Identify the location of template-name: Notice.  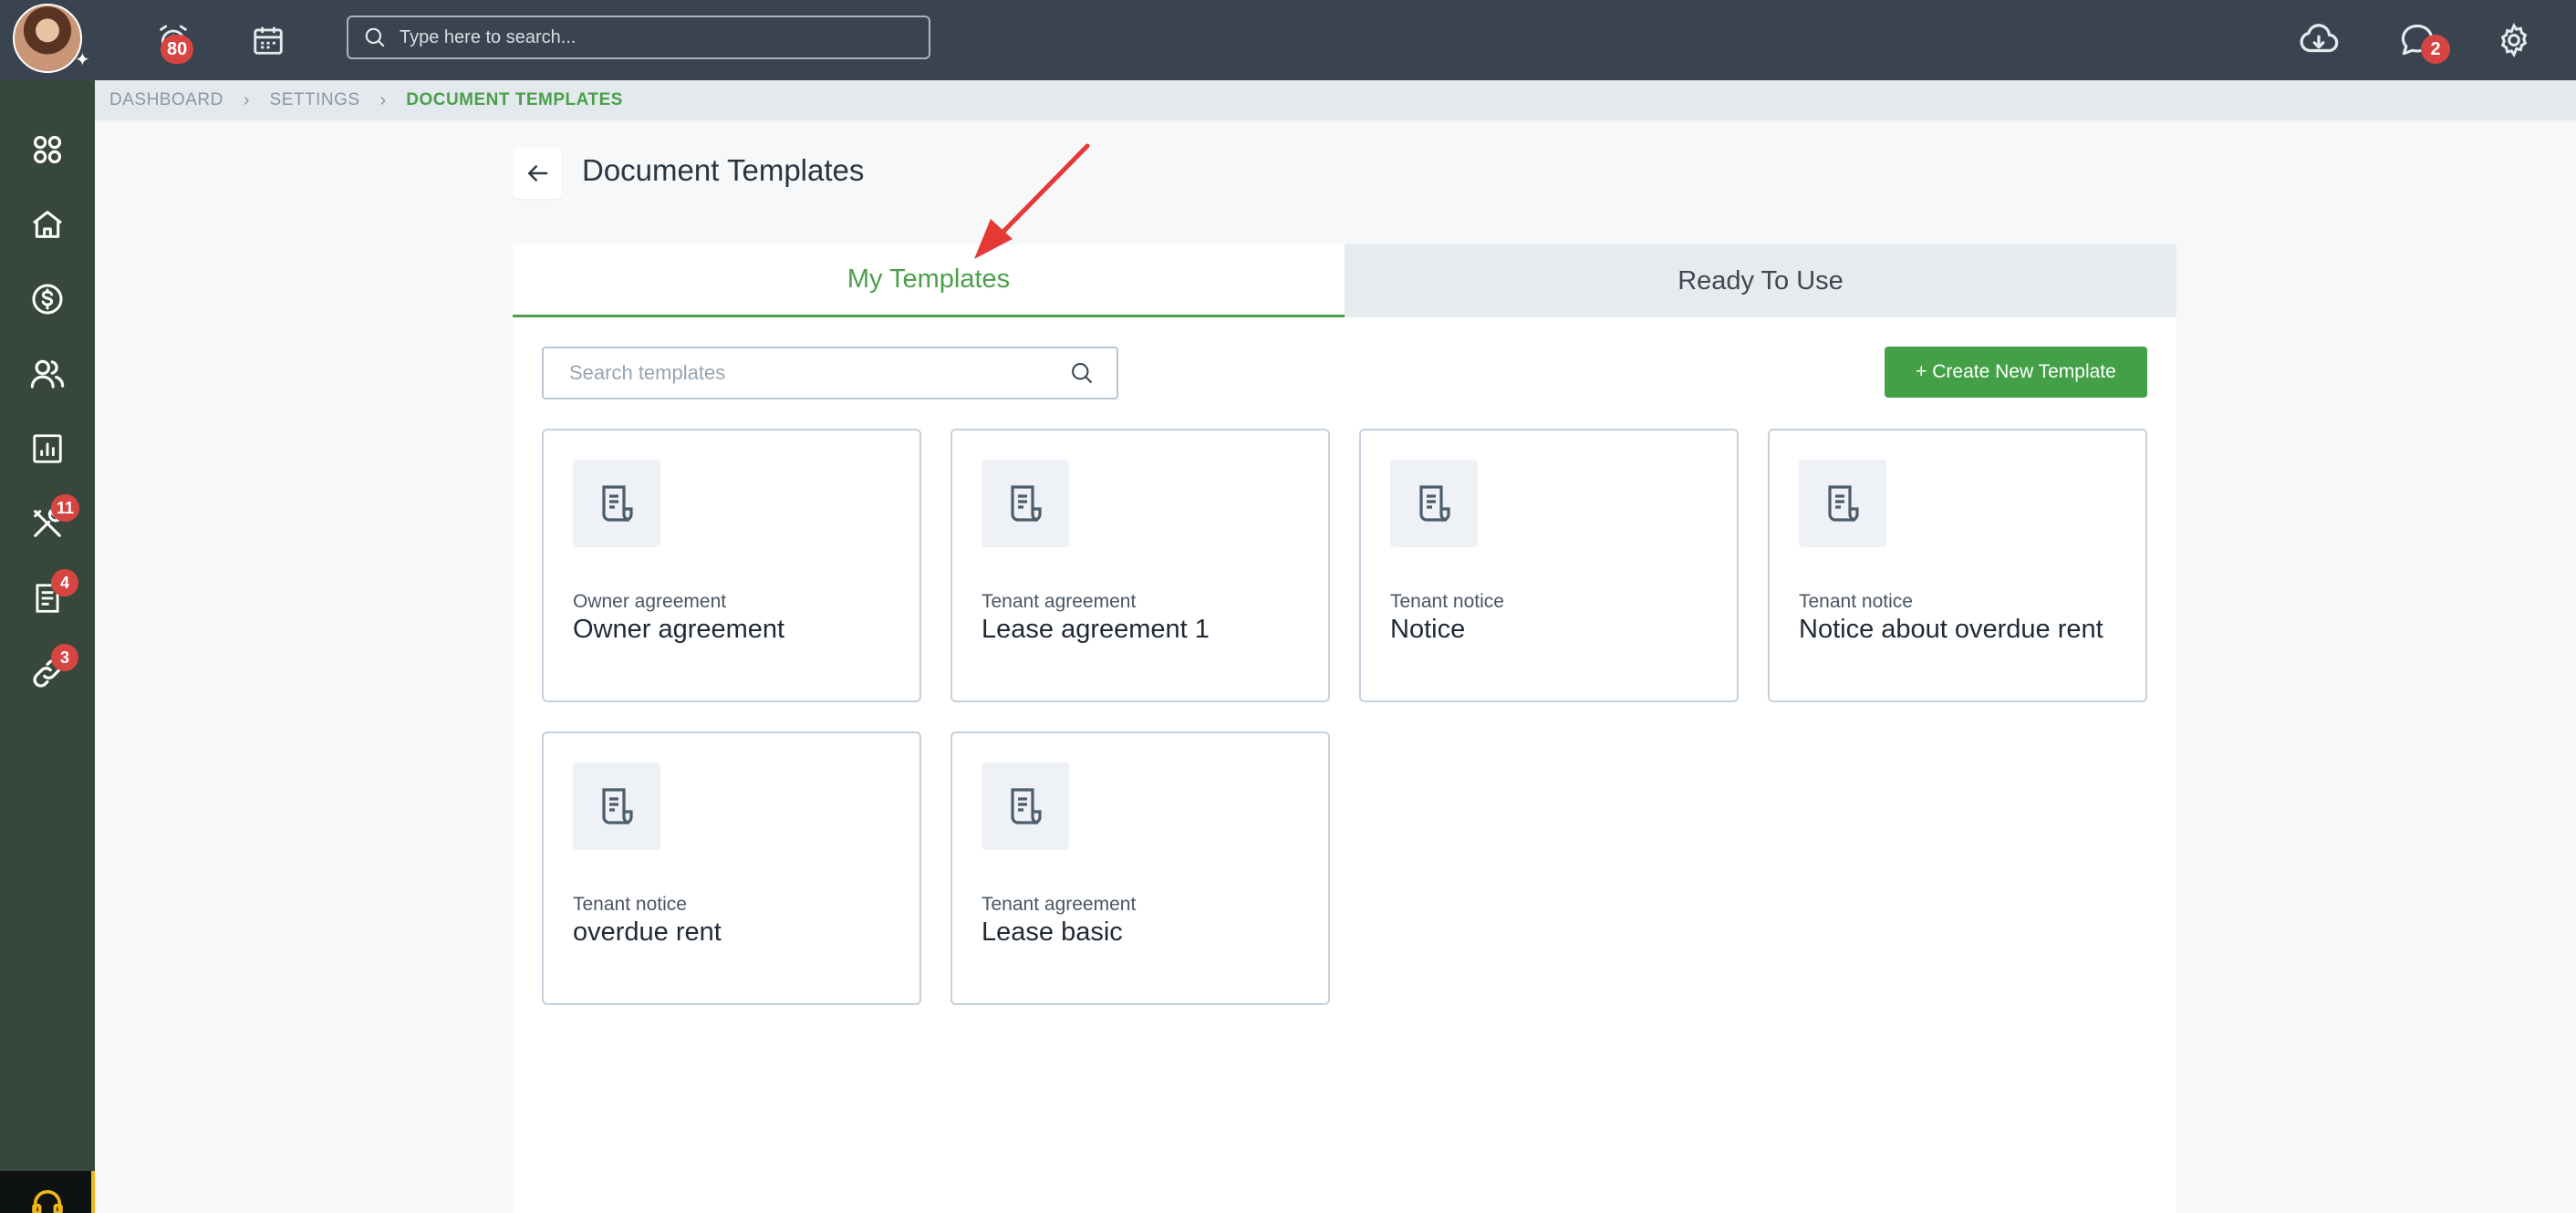
(1428, 629).